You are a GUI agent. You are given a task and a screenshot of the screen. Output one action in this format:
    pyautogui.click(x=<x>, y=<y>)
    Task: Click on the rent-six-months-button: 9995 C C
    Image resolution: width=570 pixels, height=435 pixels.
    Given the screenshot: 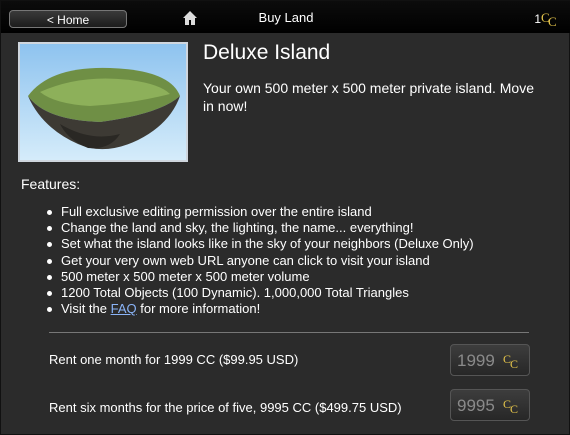 What is the action you would take?
    pyautogui.click(x=490, y=405)
    